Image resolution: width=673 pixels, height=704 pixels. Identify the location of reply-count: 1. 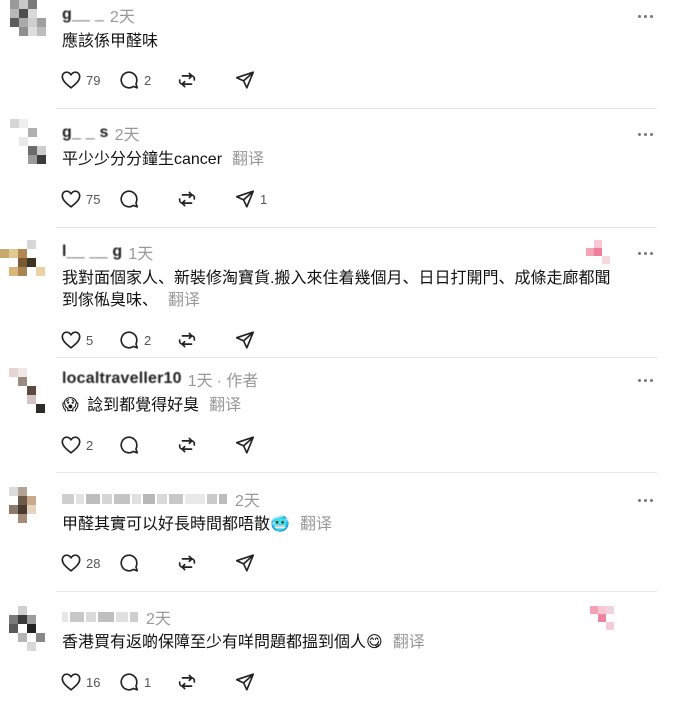
(148, 682).